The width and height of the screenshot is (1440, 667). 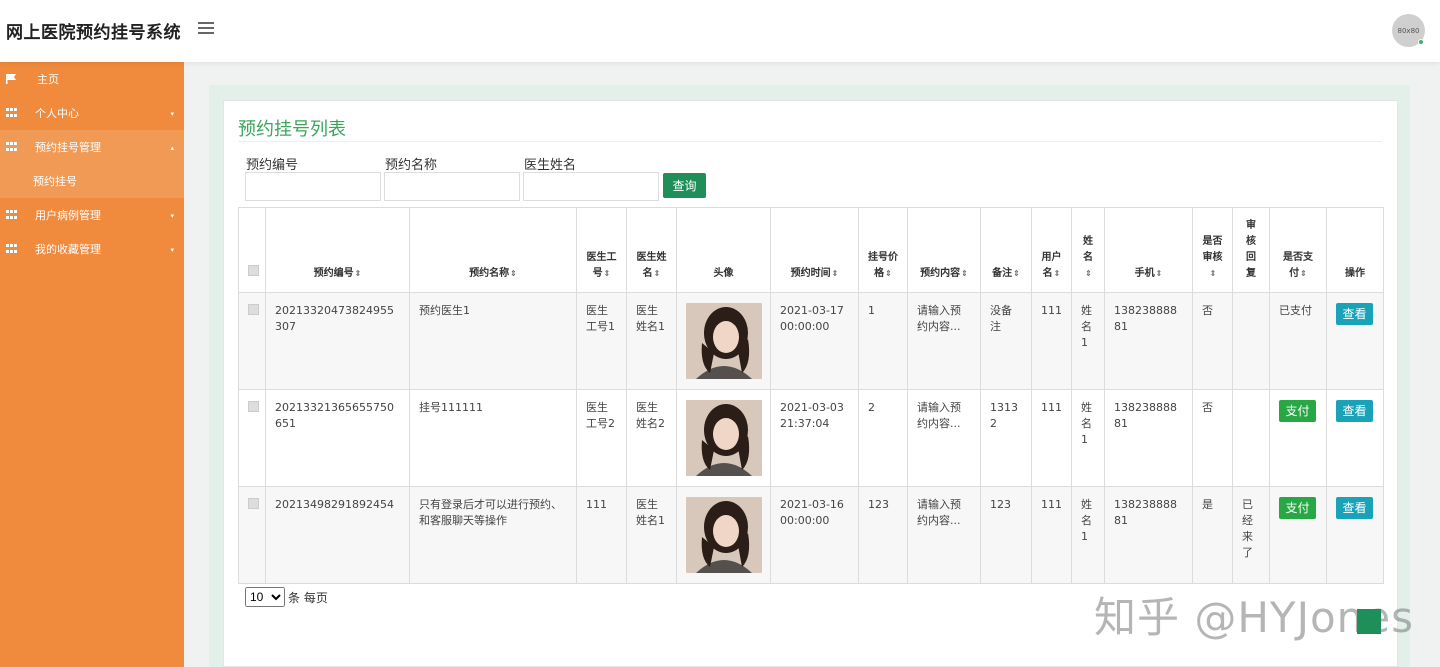 What do you see at coordinates (337, 250) in the screenshot?
I see `col-header: 预约编号⇕` at bounding box center [337, 250].